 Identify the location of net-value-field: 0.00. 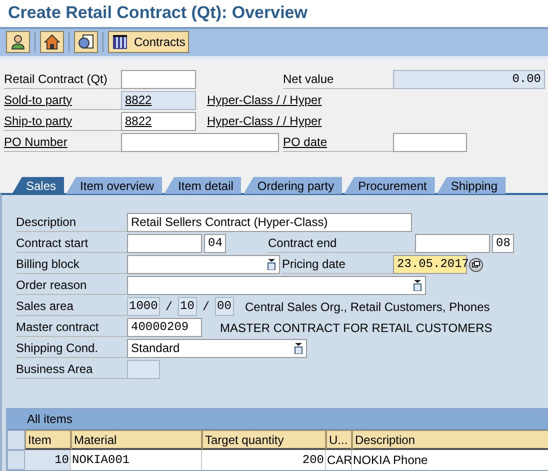
(469, 79).